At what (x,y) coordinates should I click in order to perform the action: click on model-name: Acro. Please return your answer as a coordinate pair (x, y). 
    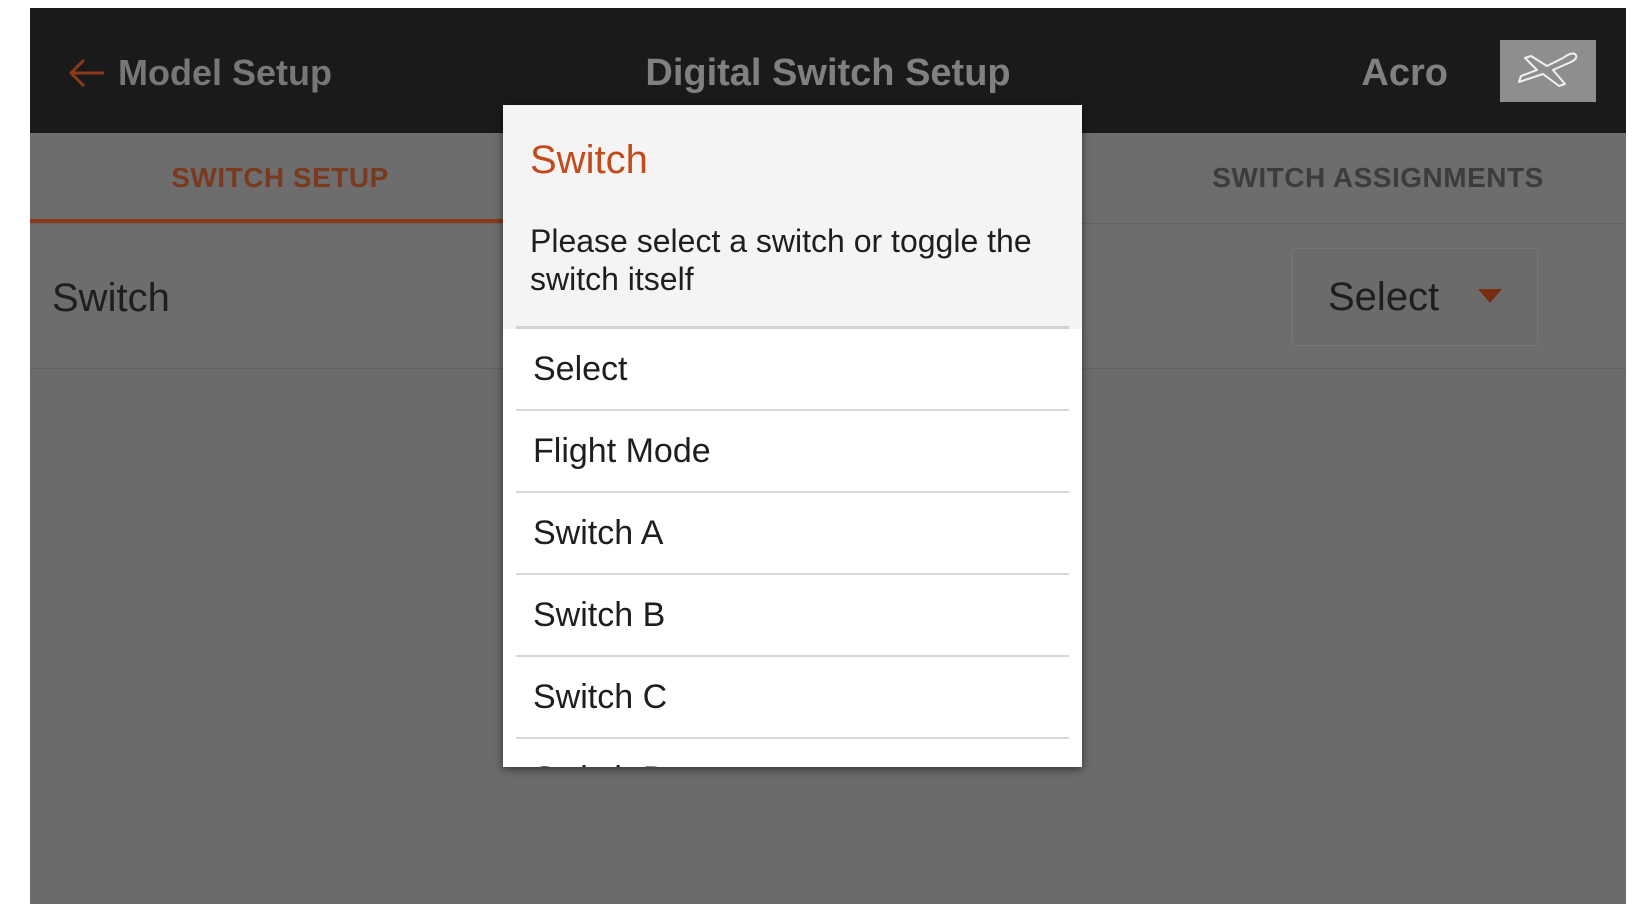
    Looking at the image, I should click on (1404, 73).